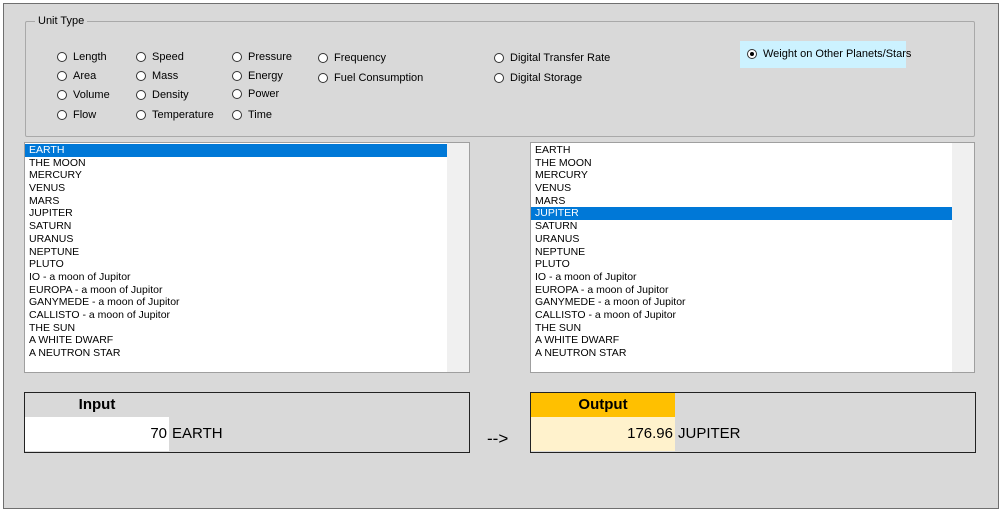 Image resolution: width=1005 pixels, height=513 pixels. I want to click on radio-flow: Flow, so click(76, 115).